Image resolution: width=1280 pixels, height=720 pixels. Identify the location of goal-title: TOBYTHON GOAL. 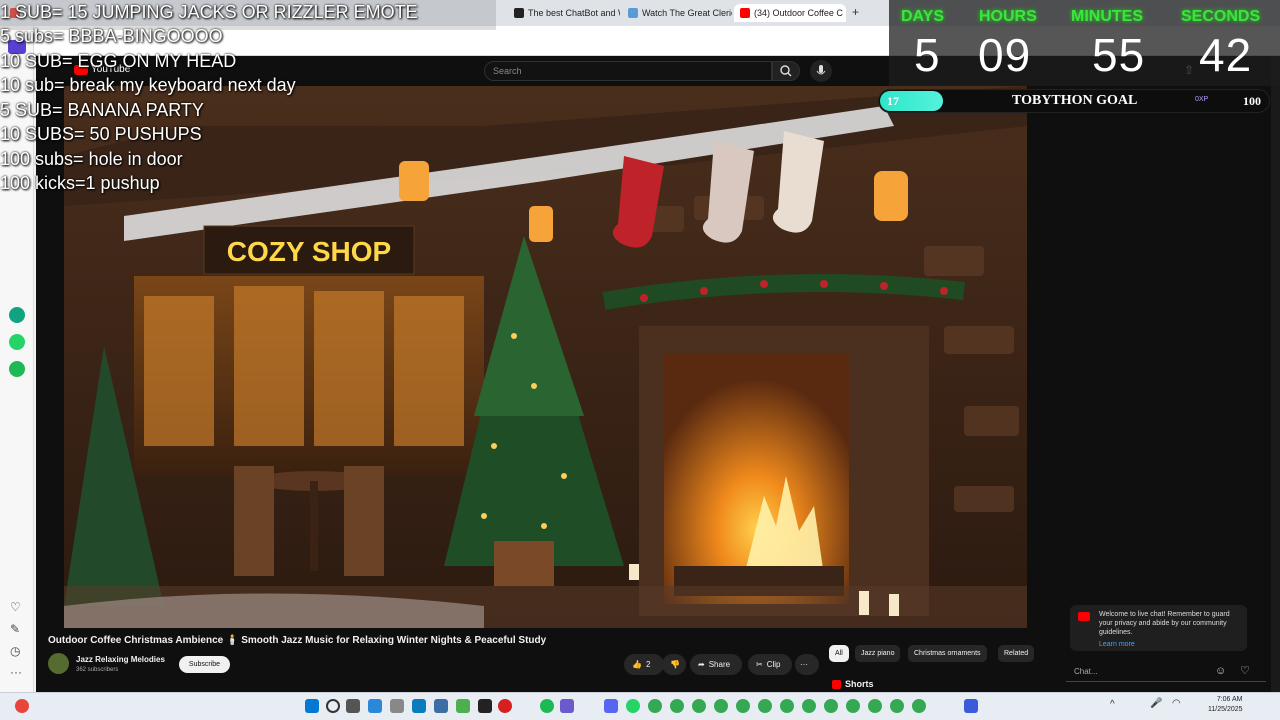
(1075, 100).